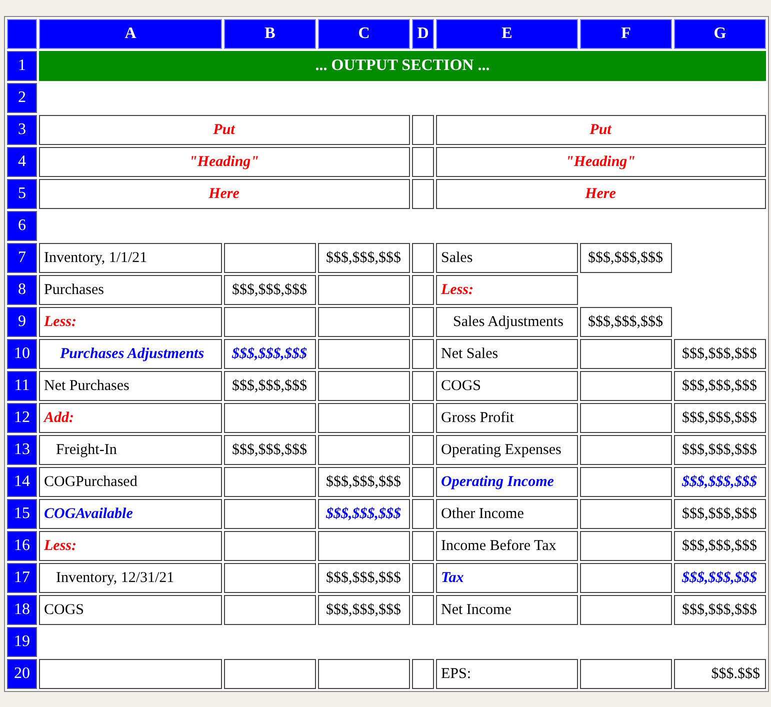 This screenshot has width=771, height=707. What do you see at coordinates (130, 450) in the screenshot?
I see `table-cell: Freight-In` at bounding box center [130, 450].